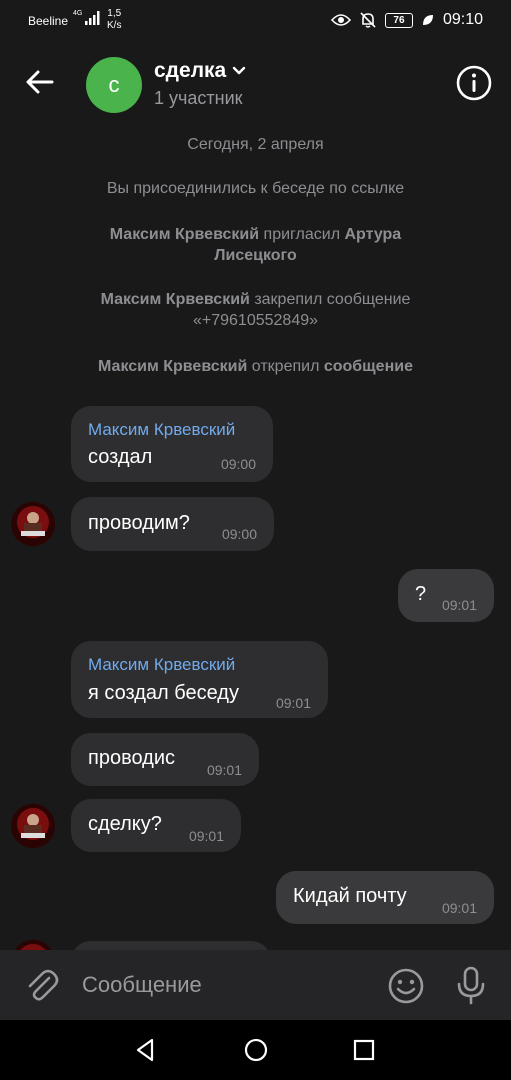  I want to click on leaf-icon, so click(427, 20).